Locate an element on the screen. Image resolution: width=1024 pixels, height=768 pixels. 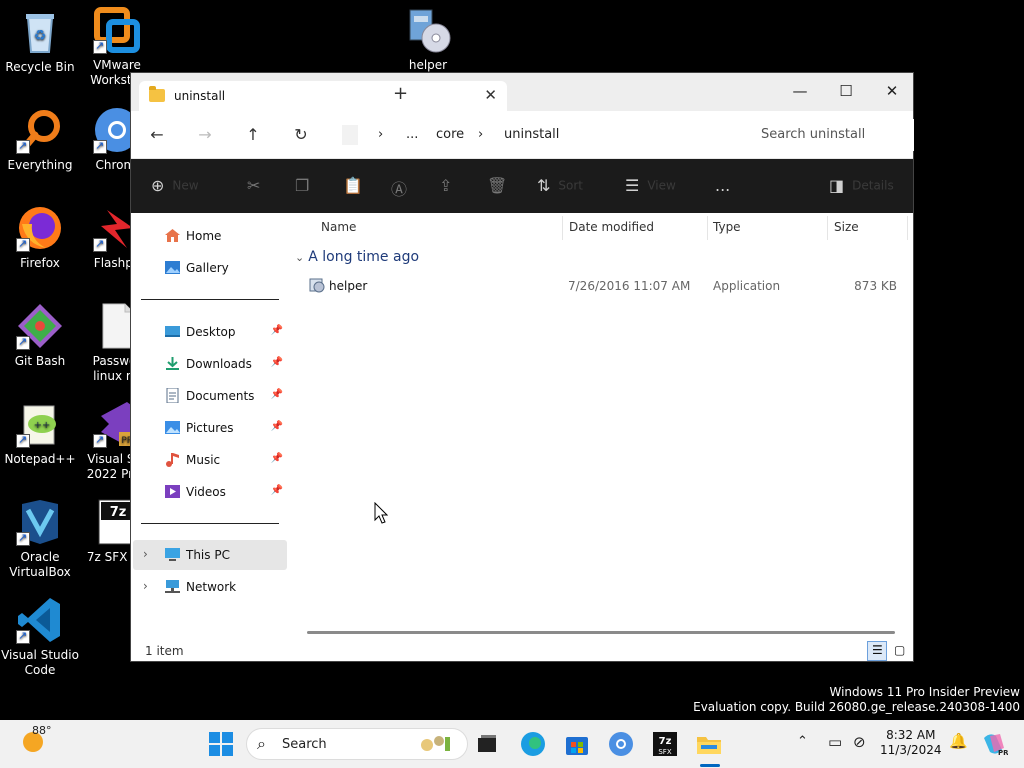
nav-item-this-pc: › This PC is located at coordinates (210, 555).